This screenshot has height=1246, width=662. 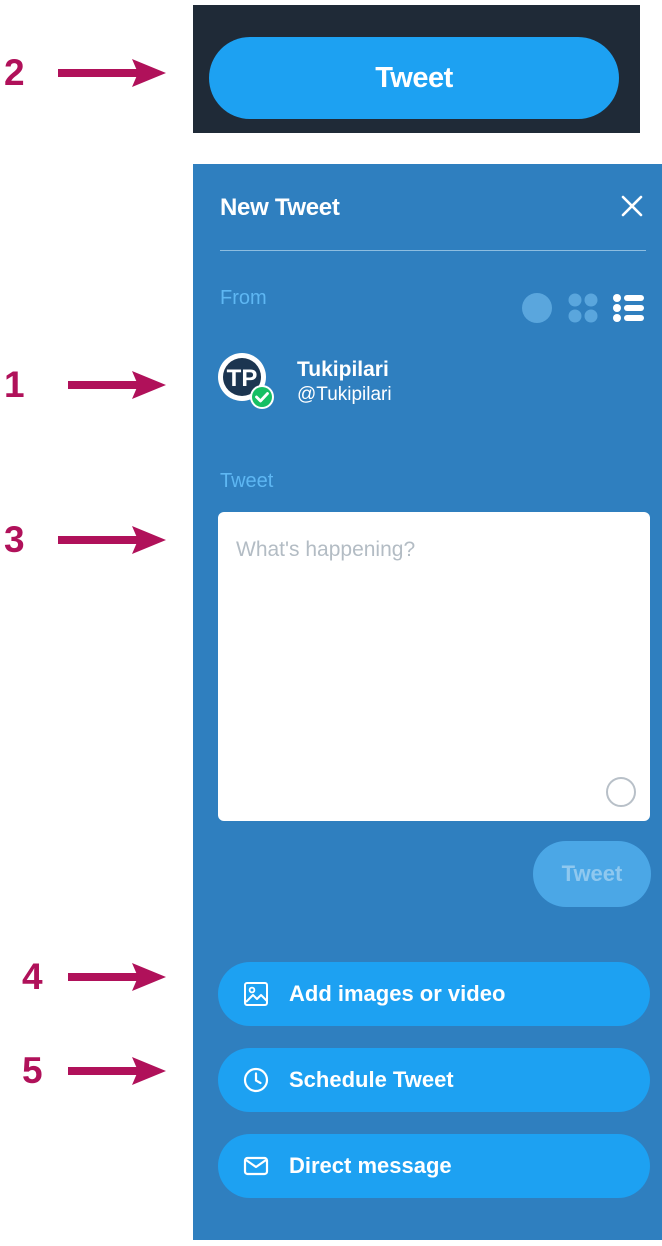 What do you see at coordinates (592, 874) in the screenshot?
I see `tweet-submit-button: Tweet` at bounding box center [592, 874].